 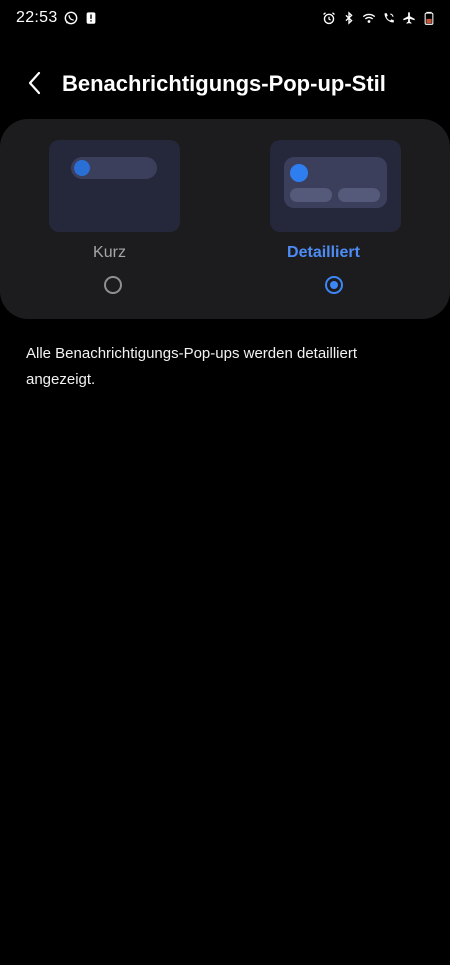 I want to click on back-button, so click(x=35, y=85).